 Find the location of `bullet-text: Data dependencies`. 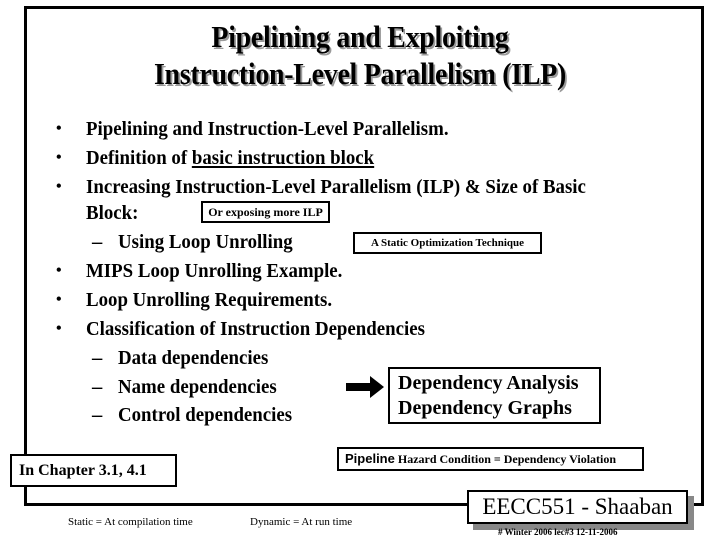

bullet-text: Data dependencies is located at coordinates (193, 358).